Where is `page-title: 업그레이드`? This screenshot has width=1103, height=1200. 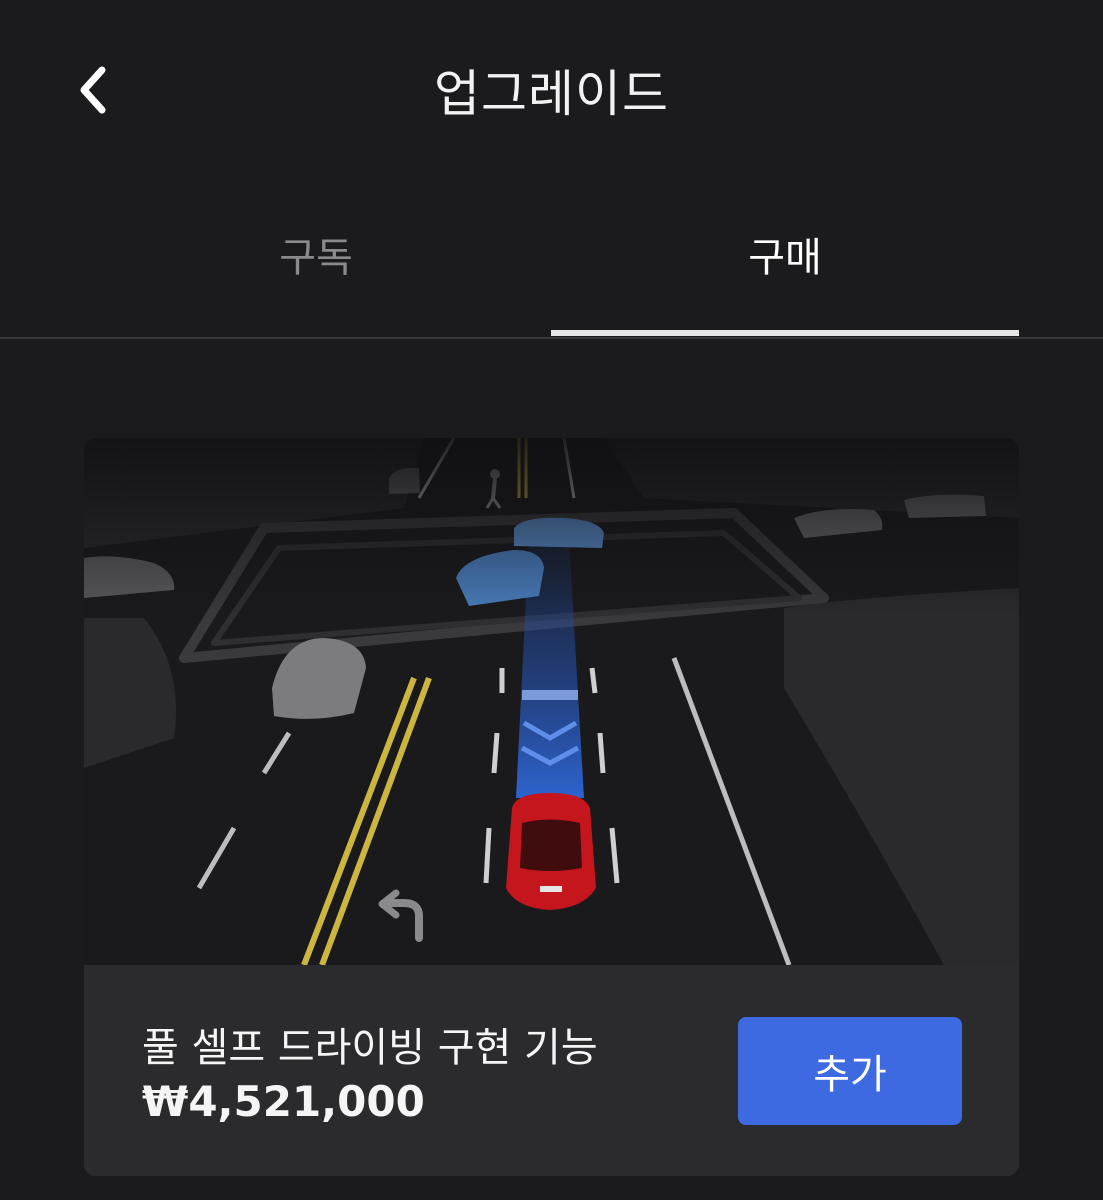
page-title: 업그레이드 is located at coordinates (551, 94).